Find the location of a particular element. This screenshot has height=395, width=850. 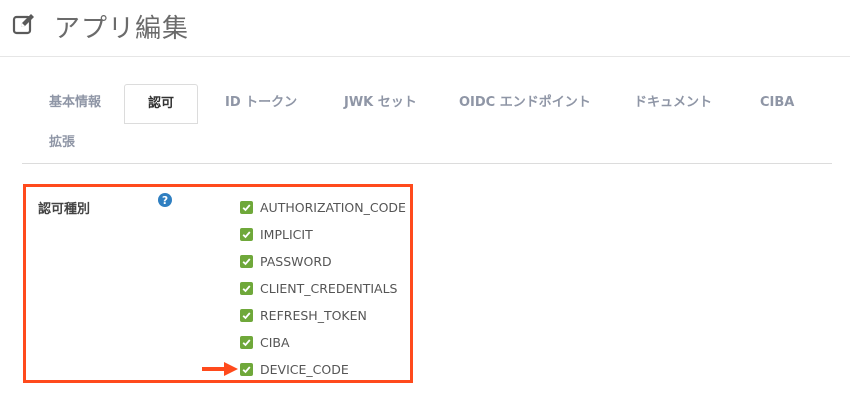

grant-option-ciba: CIBA is located at coordinates (265, 342).